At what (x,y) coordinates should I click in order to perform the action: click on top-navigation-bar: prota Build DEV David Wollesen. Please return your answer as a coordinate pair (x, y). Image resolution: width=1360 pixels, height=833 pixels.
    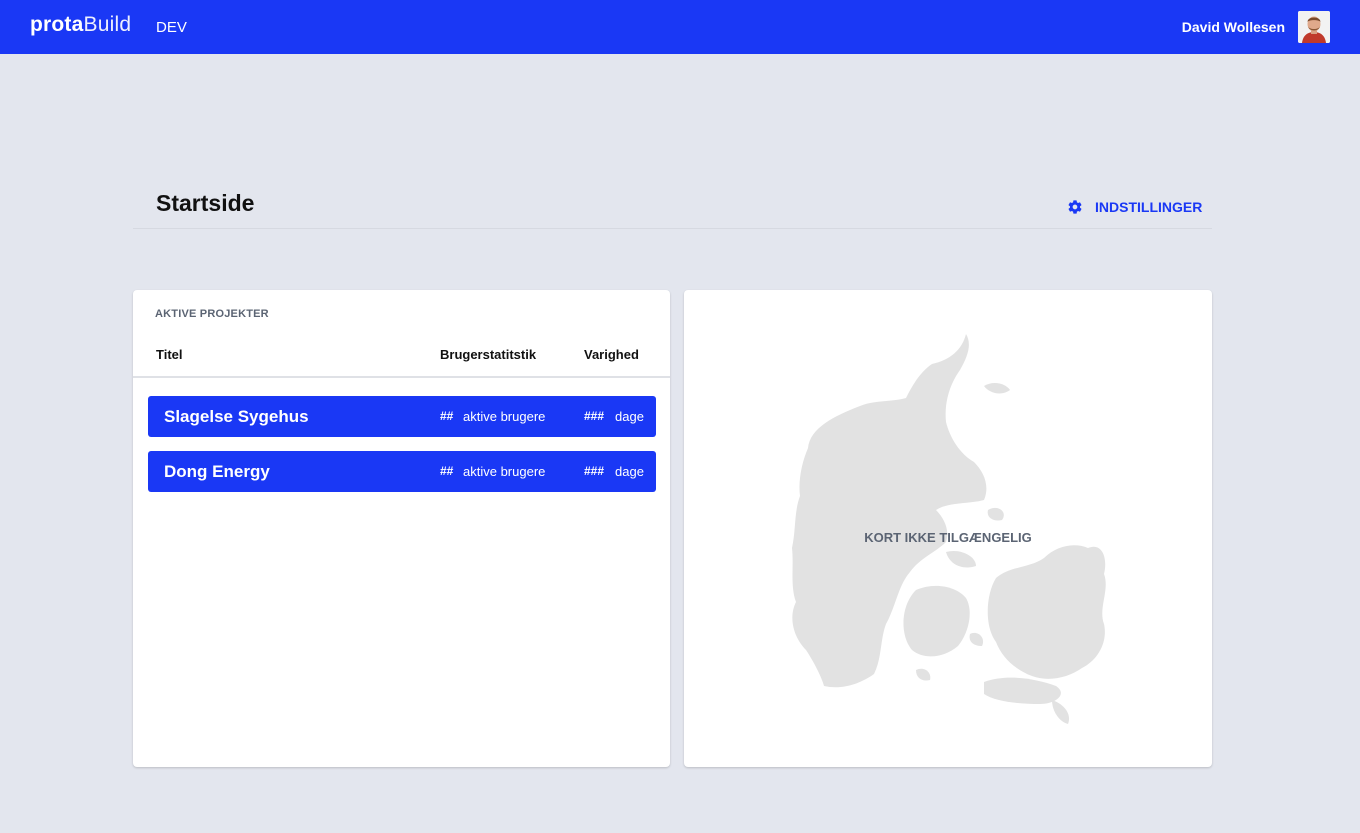
    Looking at the image, I should click on (680, 27).